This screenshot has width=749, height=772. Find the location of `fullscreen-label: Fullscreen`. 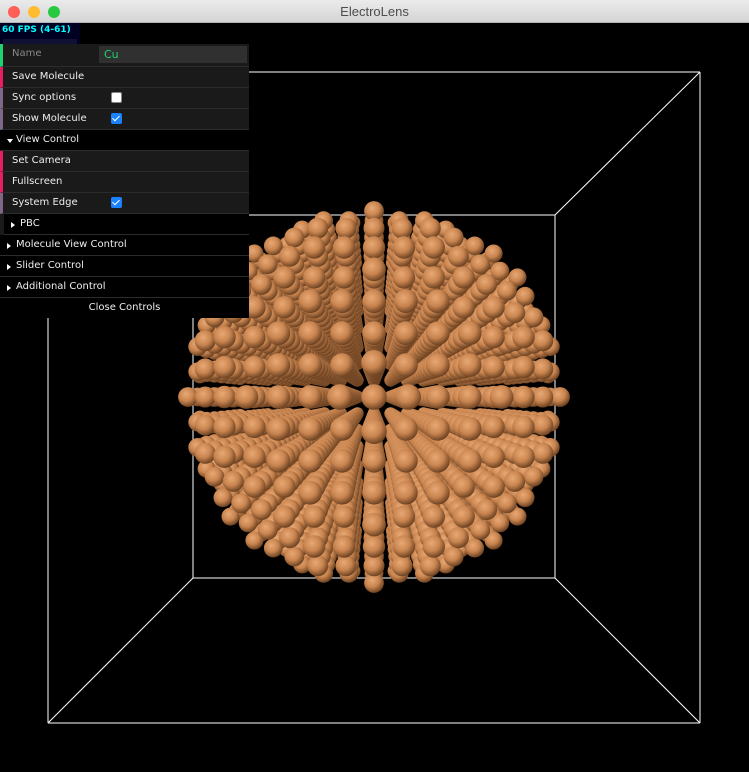

fullscreen-label: Fullscreen is located at coordinates (37, 181).